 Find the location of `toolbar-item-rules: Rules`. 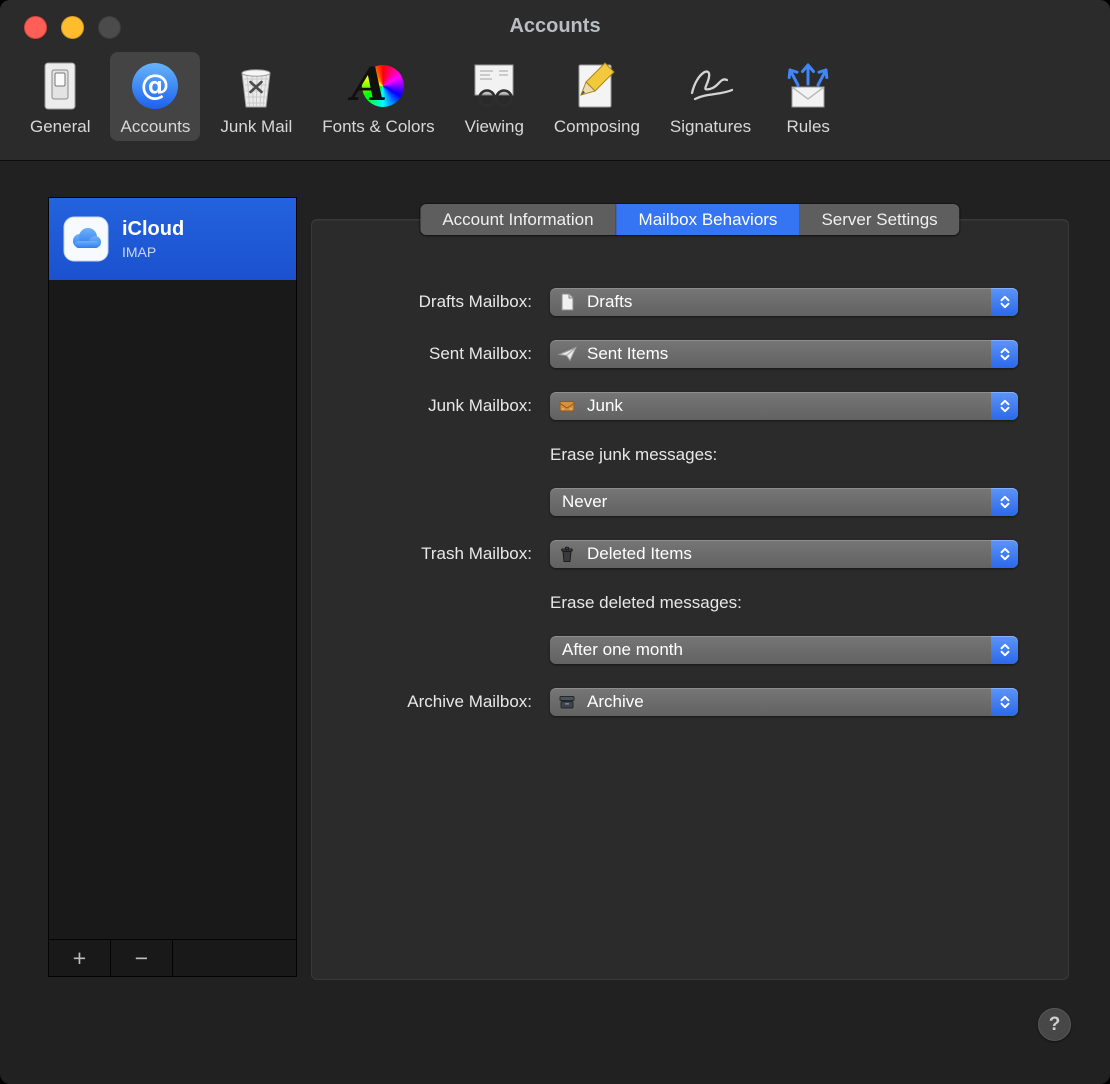

toolbar-item-rules: Rules is located at coordinates (808, 96).